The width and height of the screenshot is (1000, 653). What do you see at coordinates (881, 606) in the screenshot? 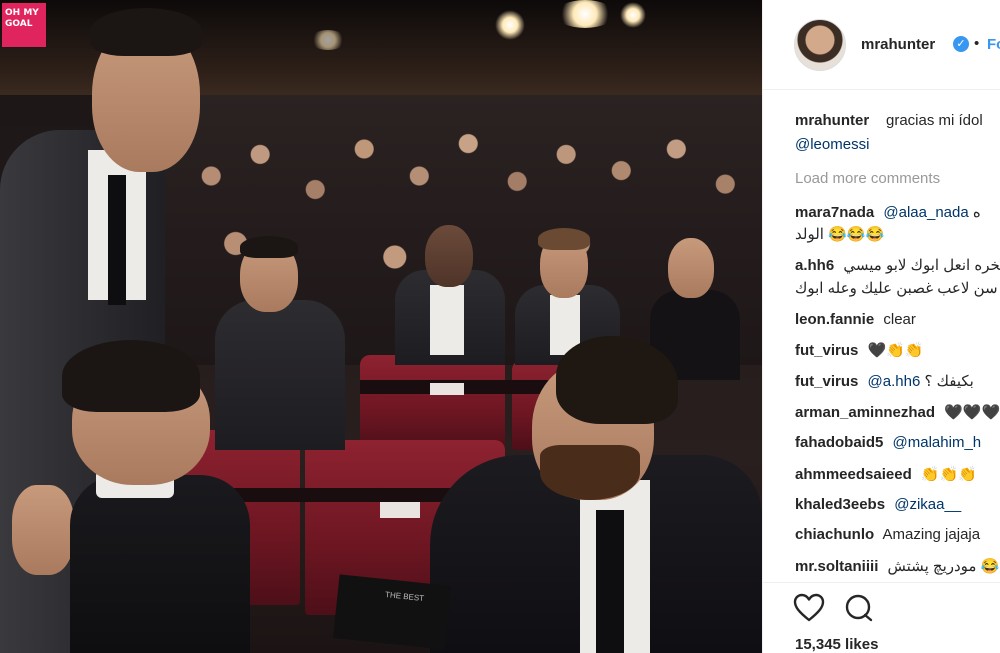
I see `post-actions` at bounding box center [881, 606].